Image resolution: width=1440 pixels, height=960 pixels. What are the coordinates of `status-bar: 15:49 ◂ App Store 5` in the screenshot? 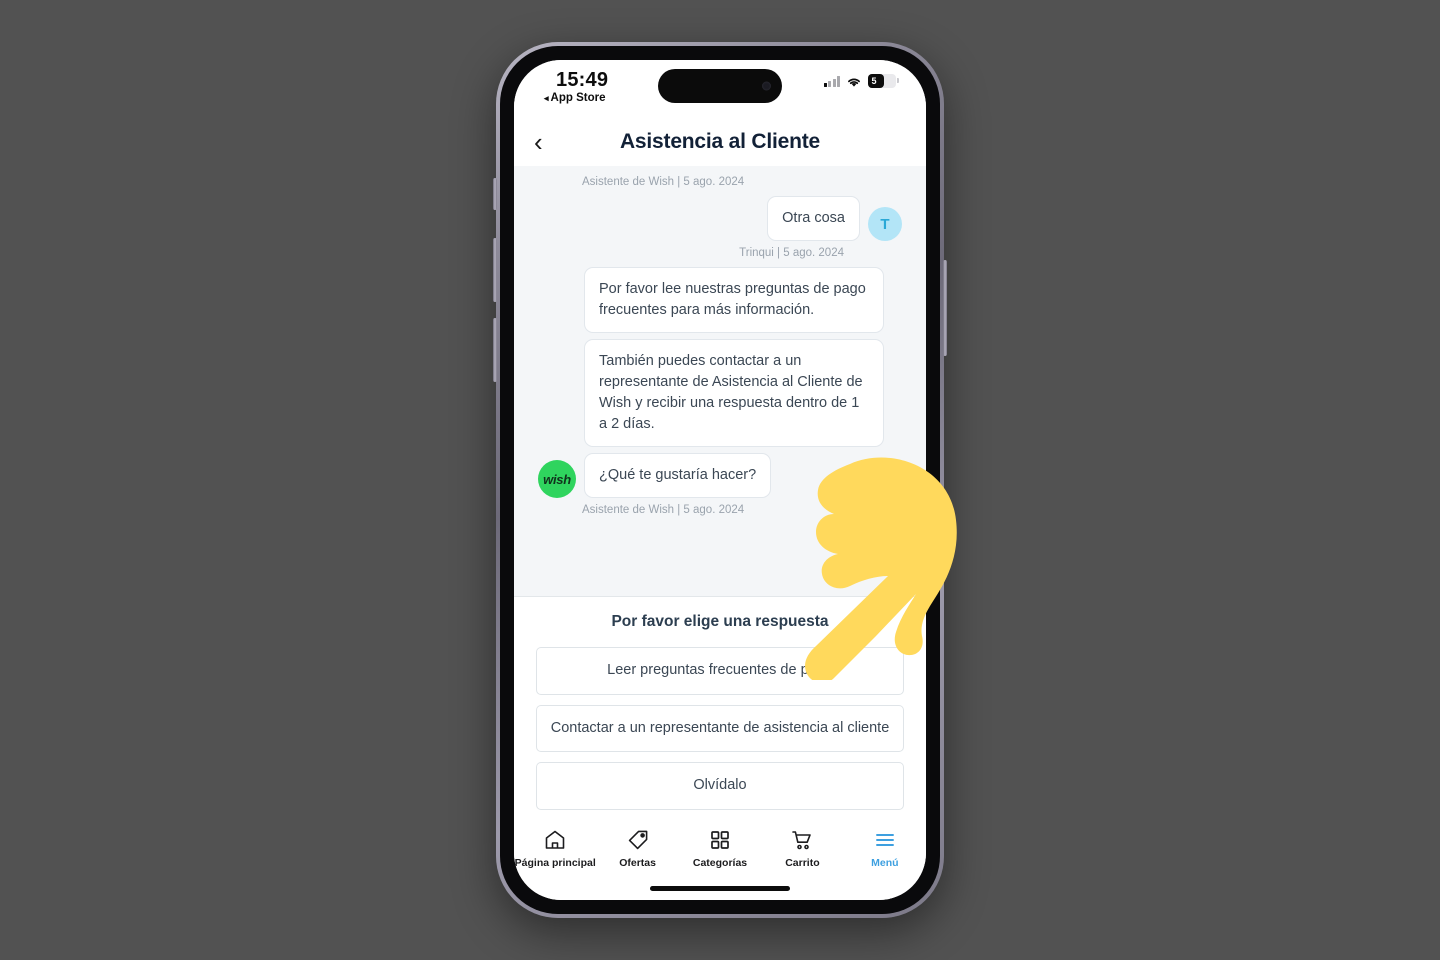 It's located at (720, 89).